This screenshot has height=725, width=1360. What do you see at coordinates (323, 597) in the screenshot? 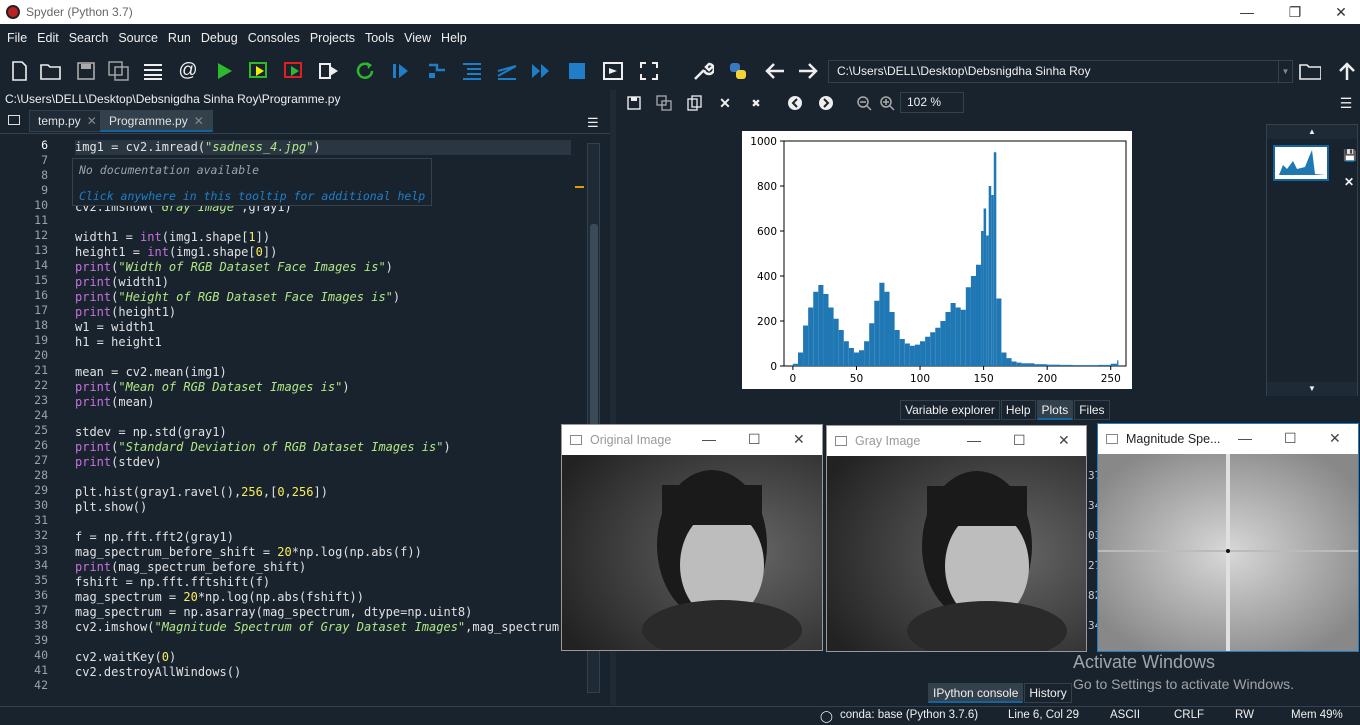
I see `code-line: mag_spectrum = 20*np.log(np.abs(fshift))` at bounding box center [323, 597].